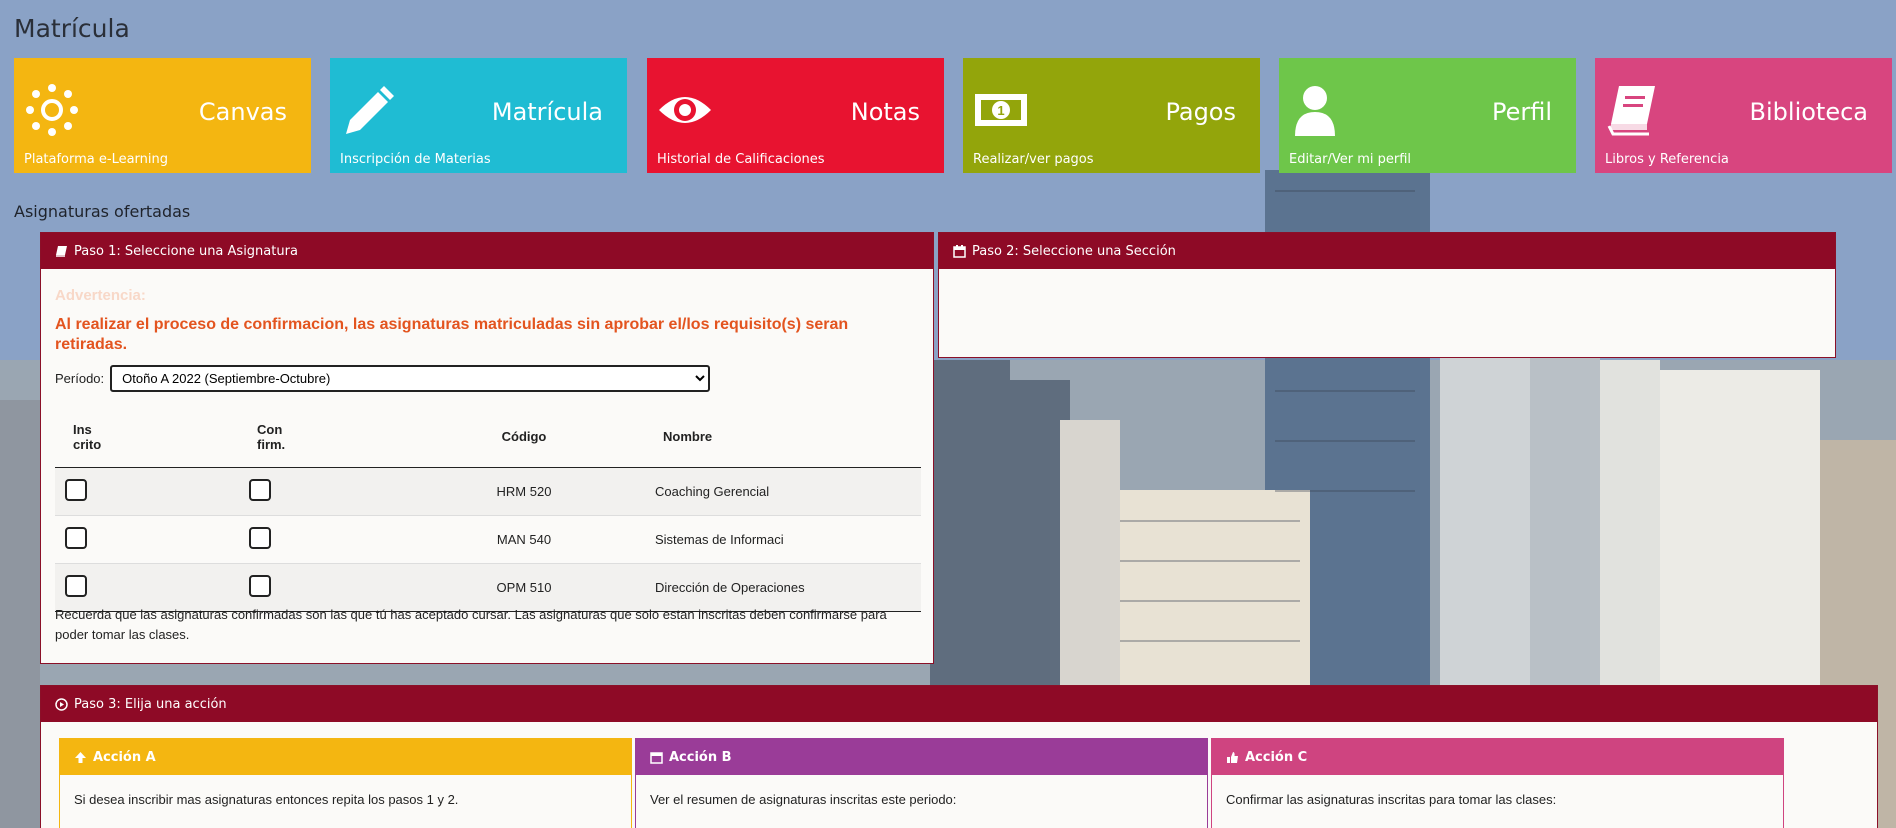 The width and height of the screenshot is (1896, 828). Describe the element at coordinates (415, 159) in the screenshot. I see `tile-subtitle: Inscripción de Materias` at that location.